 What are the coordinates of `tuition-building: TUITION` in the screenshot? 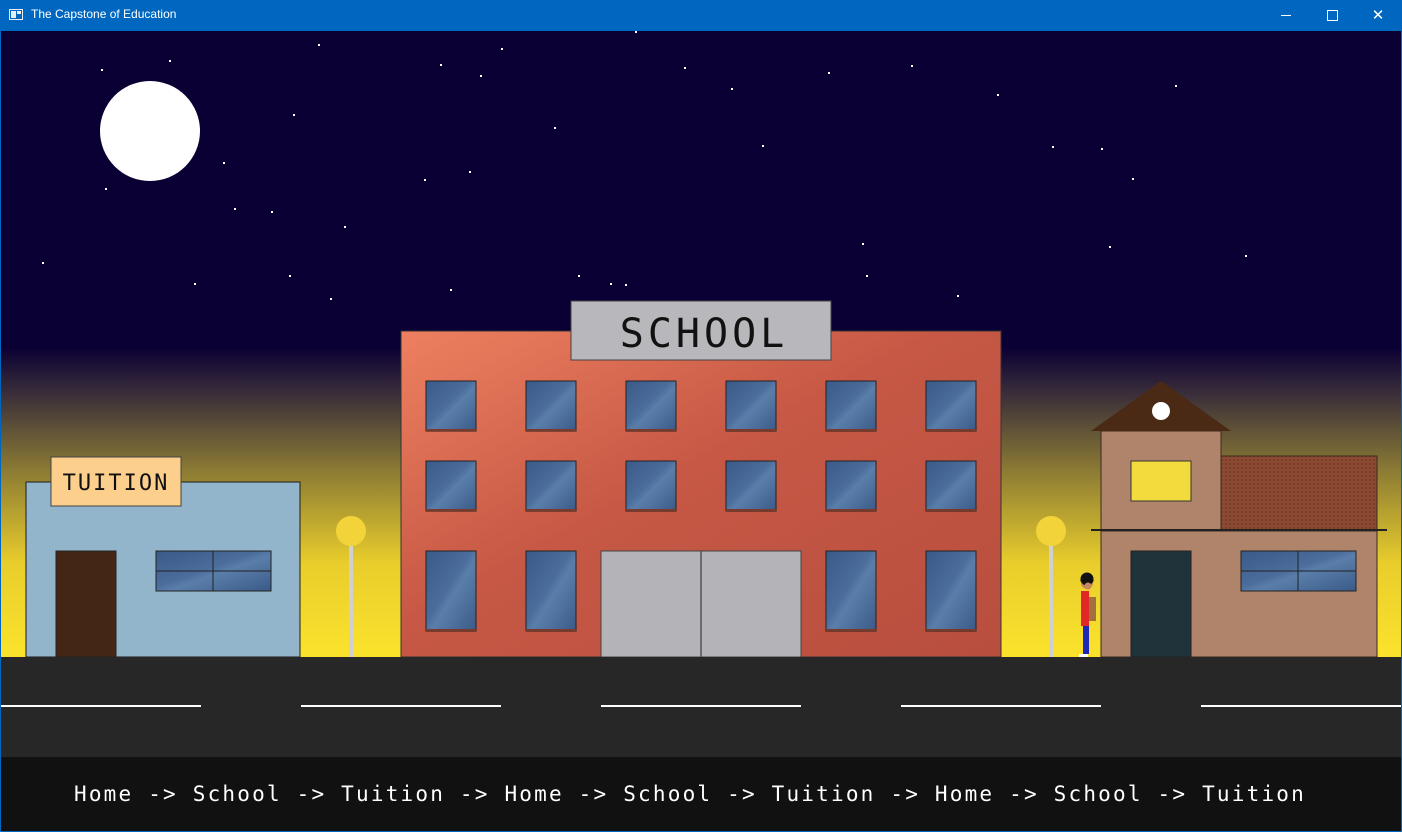 It's located at (163, 557).